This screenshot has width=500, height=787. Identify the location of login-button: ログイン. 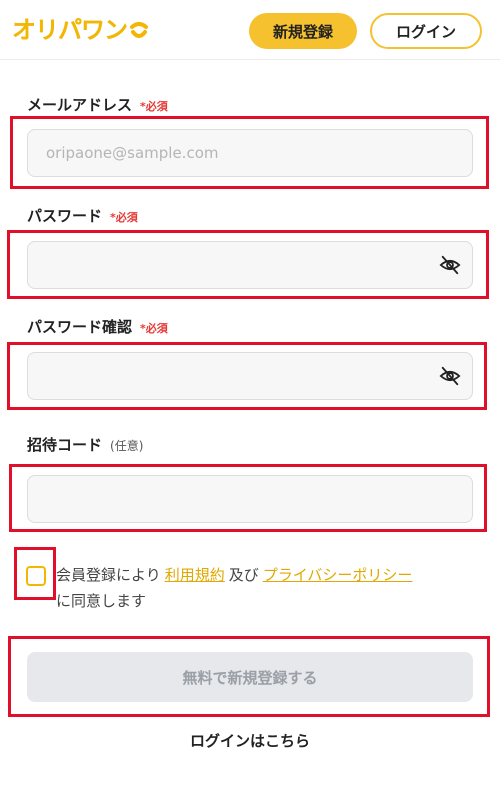
(426, 31).